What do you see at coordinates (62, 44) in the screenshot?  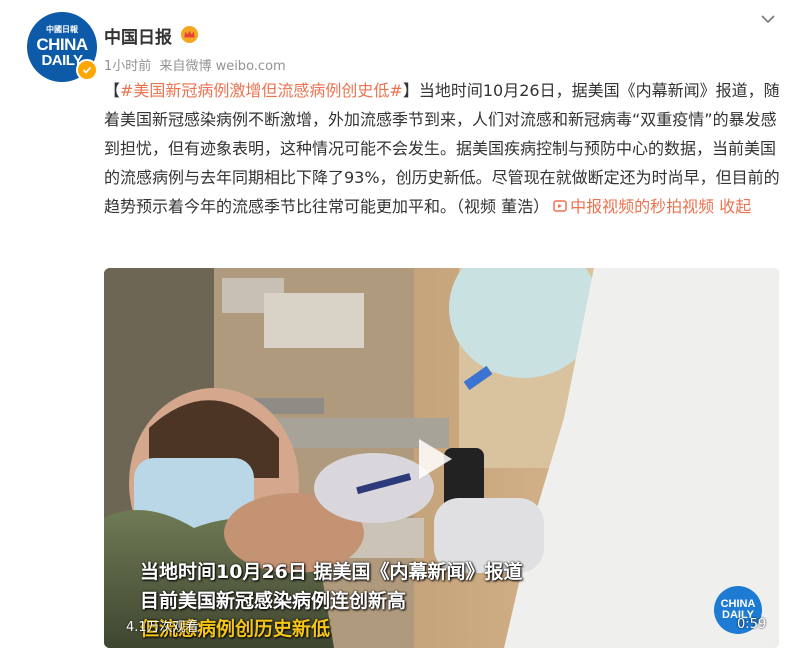 I see `avatar-line1: CHINA` at bounding box center [62, 44].